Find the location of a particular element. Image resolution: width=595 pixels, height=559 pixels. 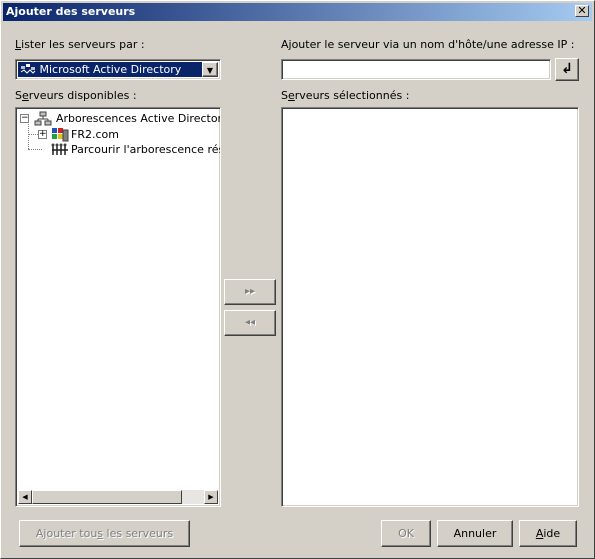

collapse-icon: − is located at coordinates (24, 118).